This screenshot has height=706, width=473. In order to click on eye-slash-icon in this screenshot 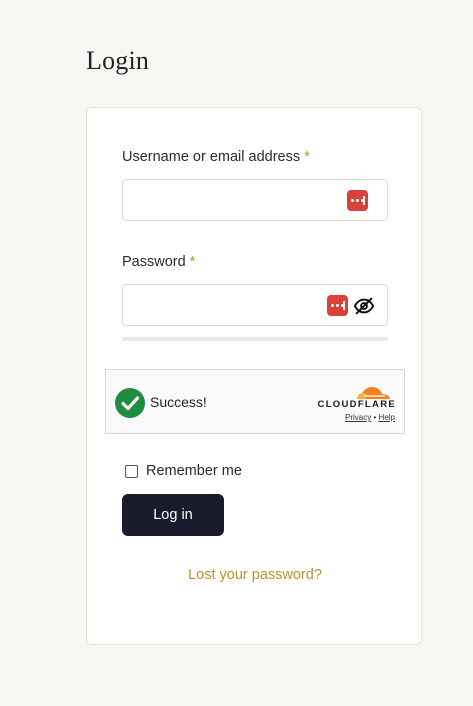, I will do `click(364, 306)`.